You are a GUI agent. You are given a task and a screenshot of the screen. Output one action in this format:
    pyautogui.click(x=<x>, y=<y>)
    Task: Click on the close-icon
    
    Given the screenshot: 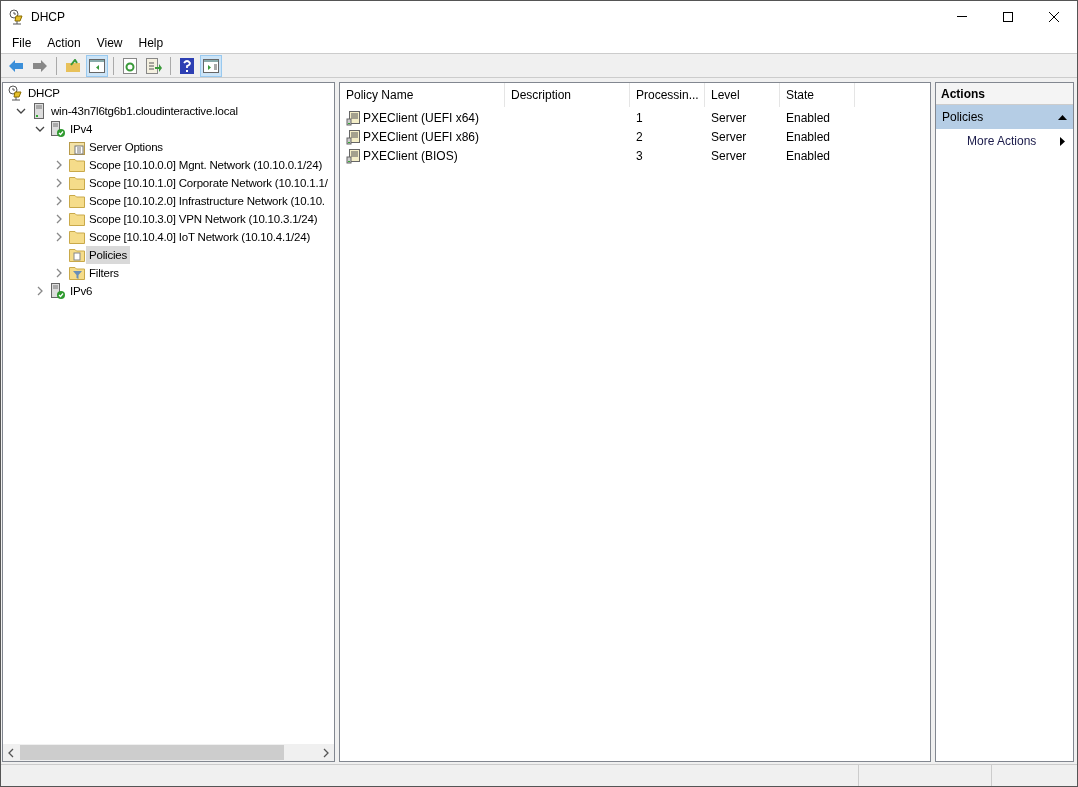 What is the action you would take?
    pyautogui.click(x=1054, y=16)
    